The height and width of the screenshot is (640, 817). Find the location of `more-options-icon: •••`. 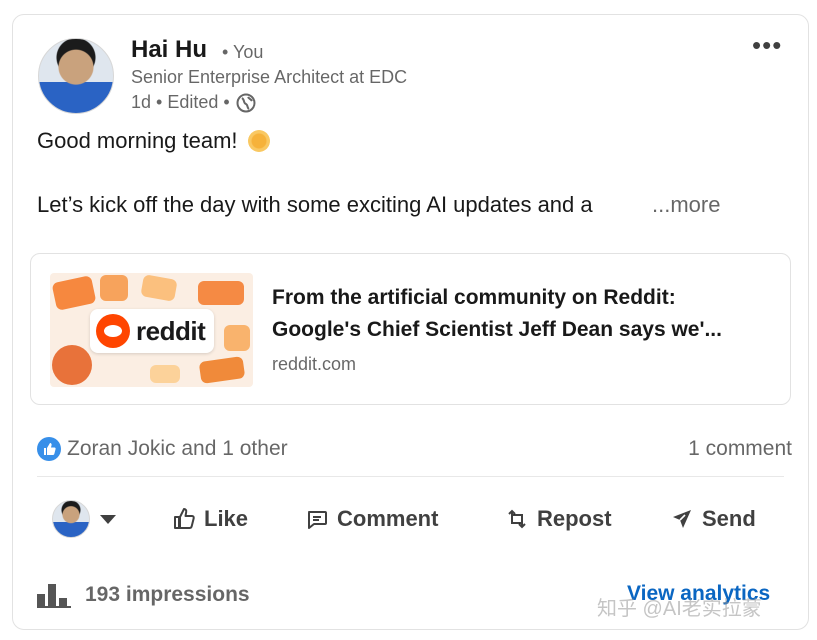

more-options-icon: ••• is located at coordinates (767, 45).